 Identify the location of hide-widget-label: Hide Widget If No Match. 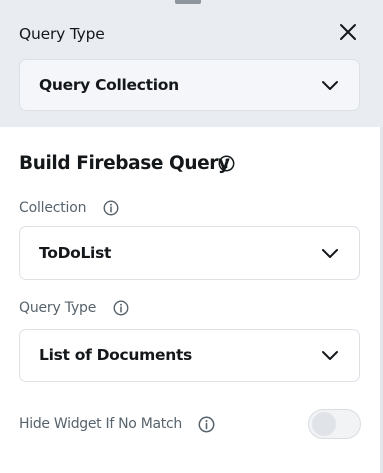
(100, 424).